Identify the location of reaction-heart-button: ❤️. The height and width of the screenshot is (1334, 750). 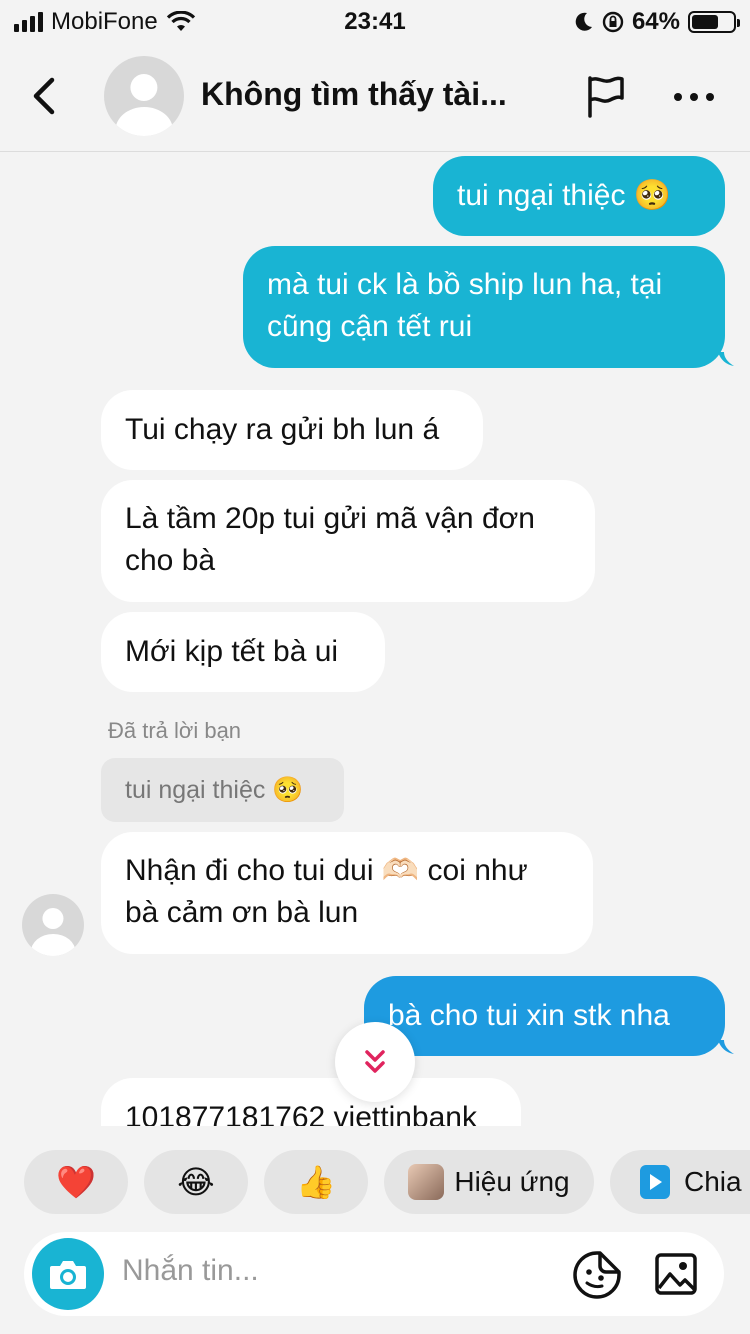
(76, 1182).